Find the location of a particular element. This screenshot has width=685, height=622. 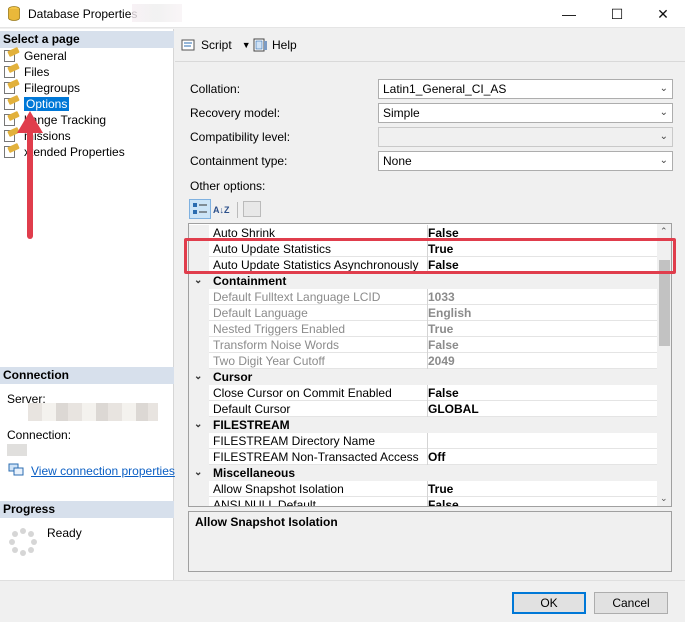

recovery-model-combo: Simple ⌄ is located at coordinates (525, 113).